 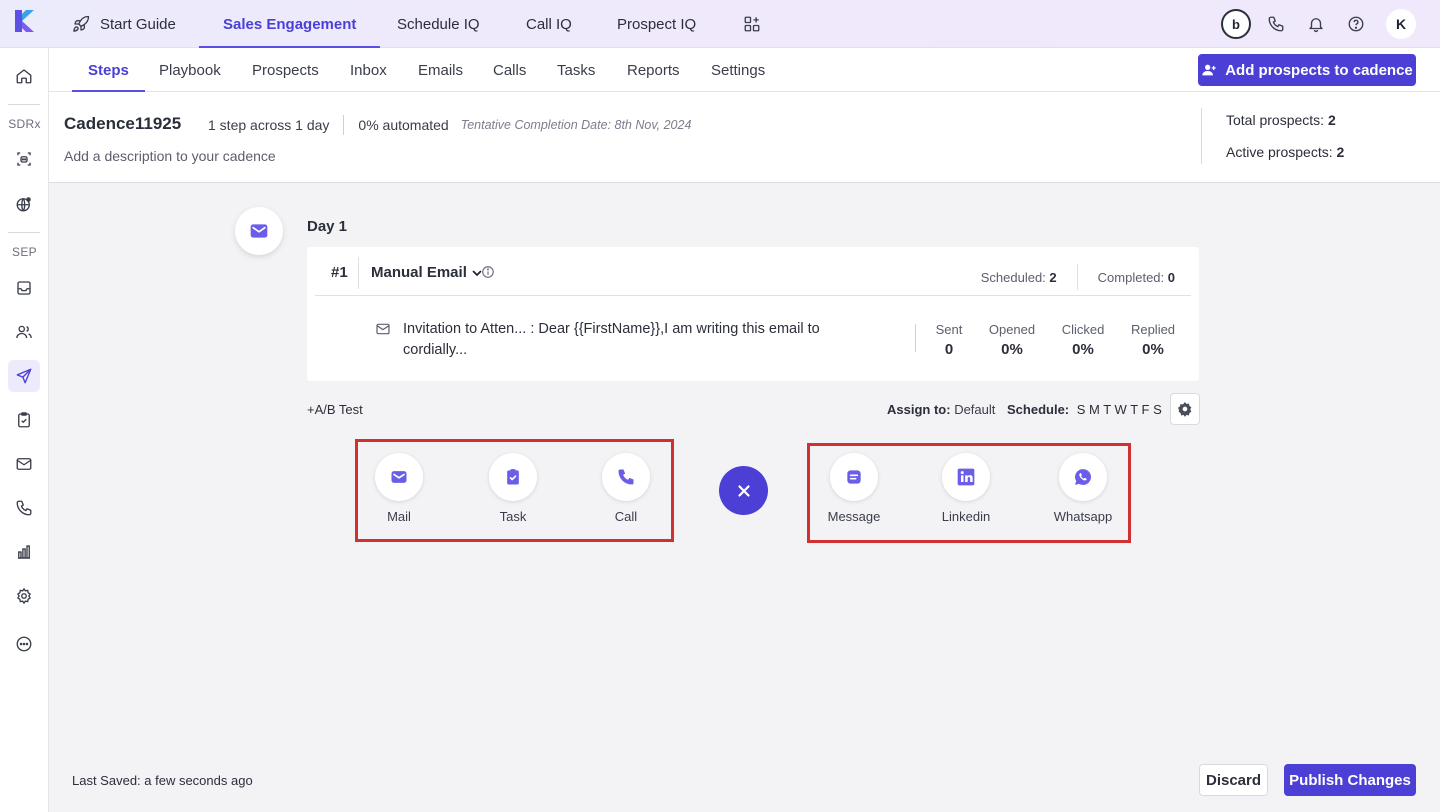 What do you see at coordinates (25, 21) in the screenshot?
I see `app-logo-icon` at bounding box center [25, 21].